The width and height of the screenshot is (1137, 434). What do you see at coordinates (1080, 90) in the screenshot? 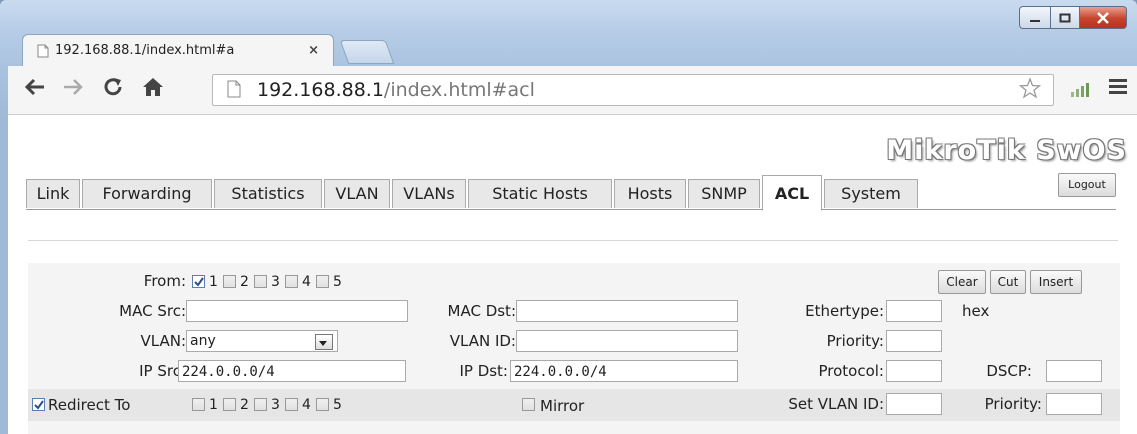
I see `signal-bars-icon` at bounding box center [1080, 90].